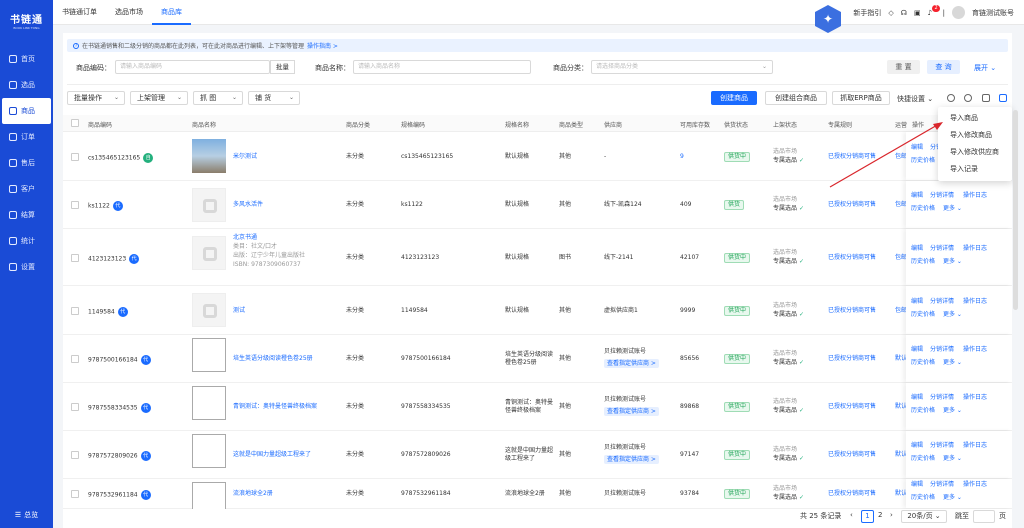 This screenshot has height=528, width=1024. Describe the element at coordinates (867, 13) in the screenshot. I see `guide-link: 新手指引` at that location.